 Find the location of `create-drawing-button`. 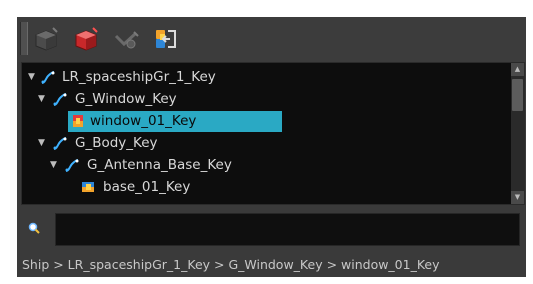

create-drawing-button is located at coordinates (46, 39).